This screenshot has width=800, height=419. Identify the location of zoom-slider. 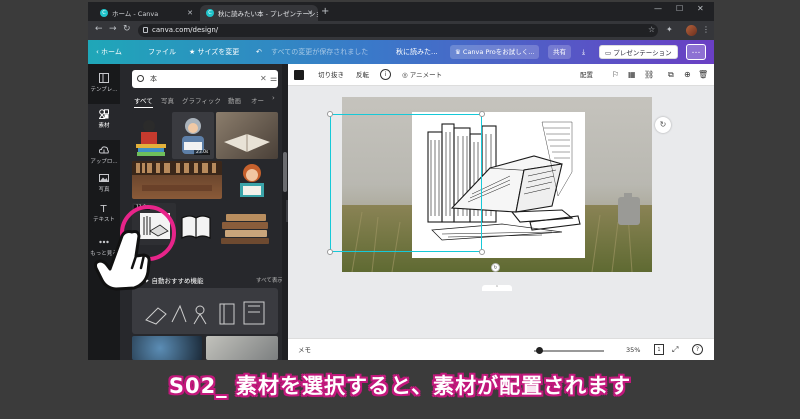
(569, 351).